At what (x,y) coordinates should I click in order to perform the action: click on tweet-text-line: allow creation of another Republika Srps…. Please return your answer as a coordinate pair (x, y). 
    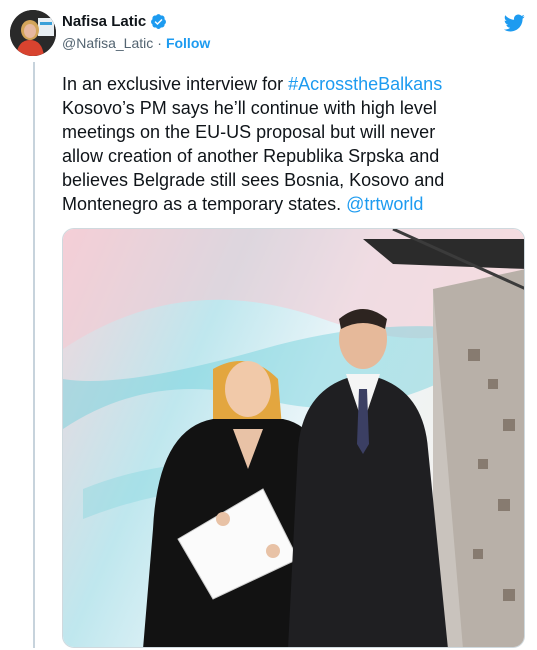
    Looking at the image, I should click on (294, 156).